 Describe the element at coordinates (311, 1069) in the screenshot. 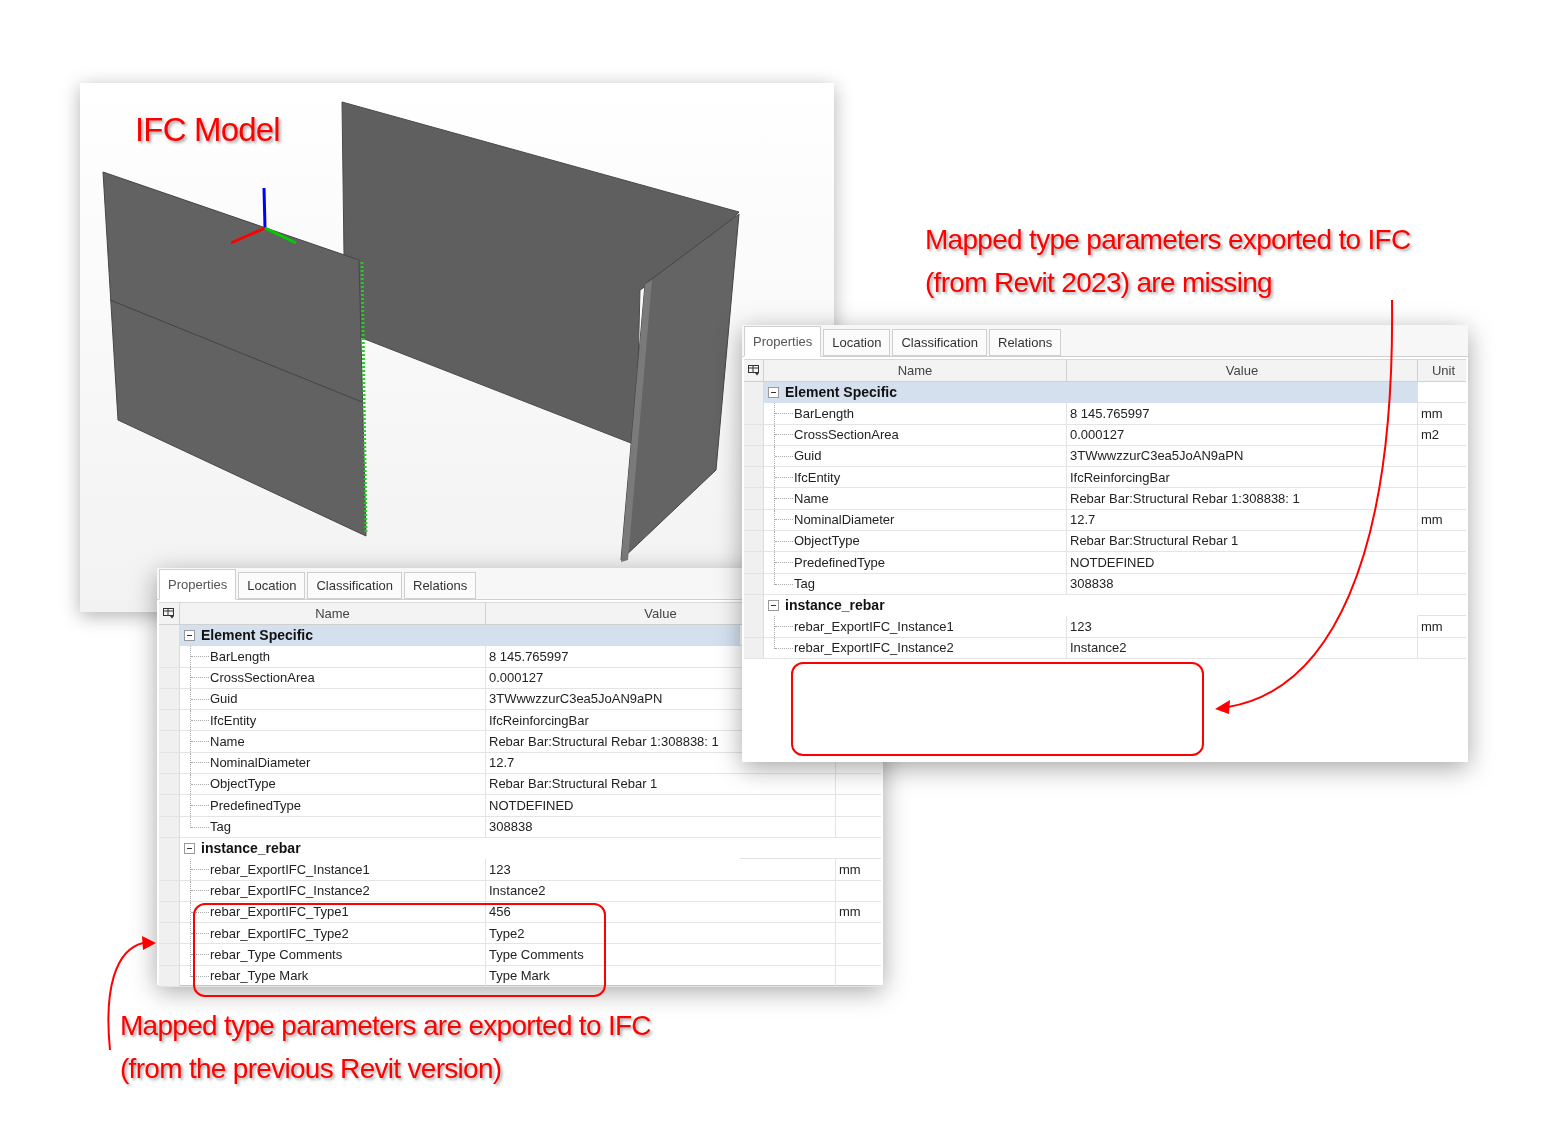

I see `annotation-text: (from the previous Revit version)` at that location.